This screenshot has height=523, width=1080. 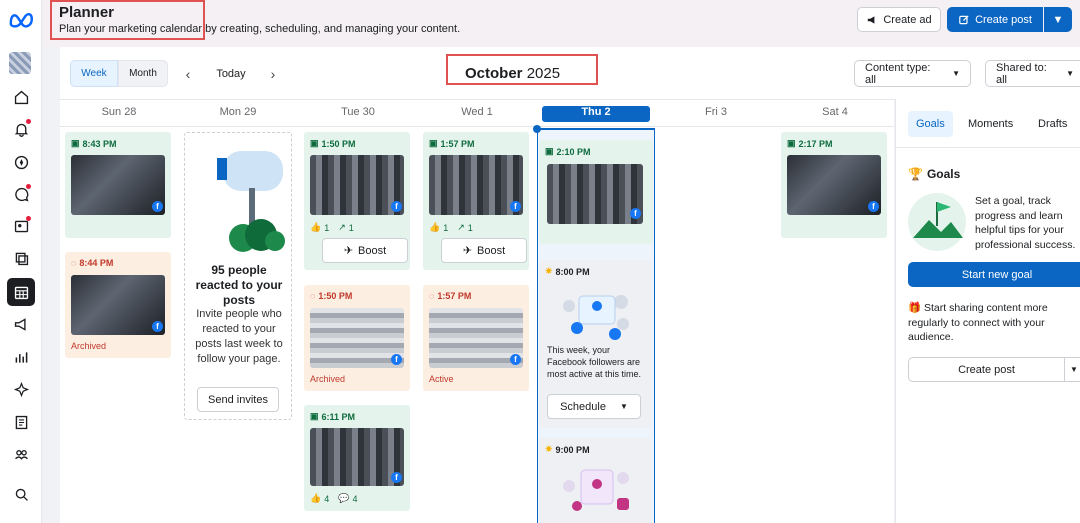 I want to click on post-card: ▣ 8:43 PM f, so click(x=118, y=185).